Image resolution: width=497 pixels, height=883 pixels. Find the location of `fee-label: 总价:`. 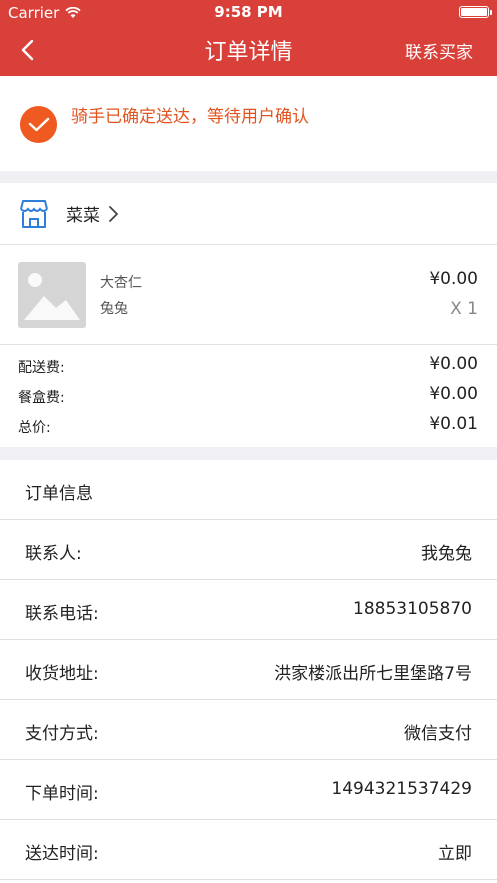

fee-label: 总价: is located at coordinates (34, 428).